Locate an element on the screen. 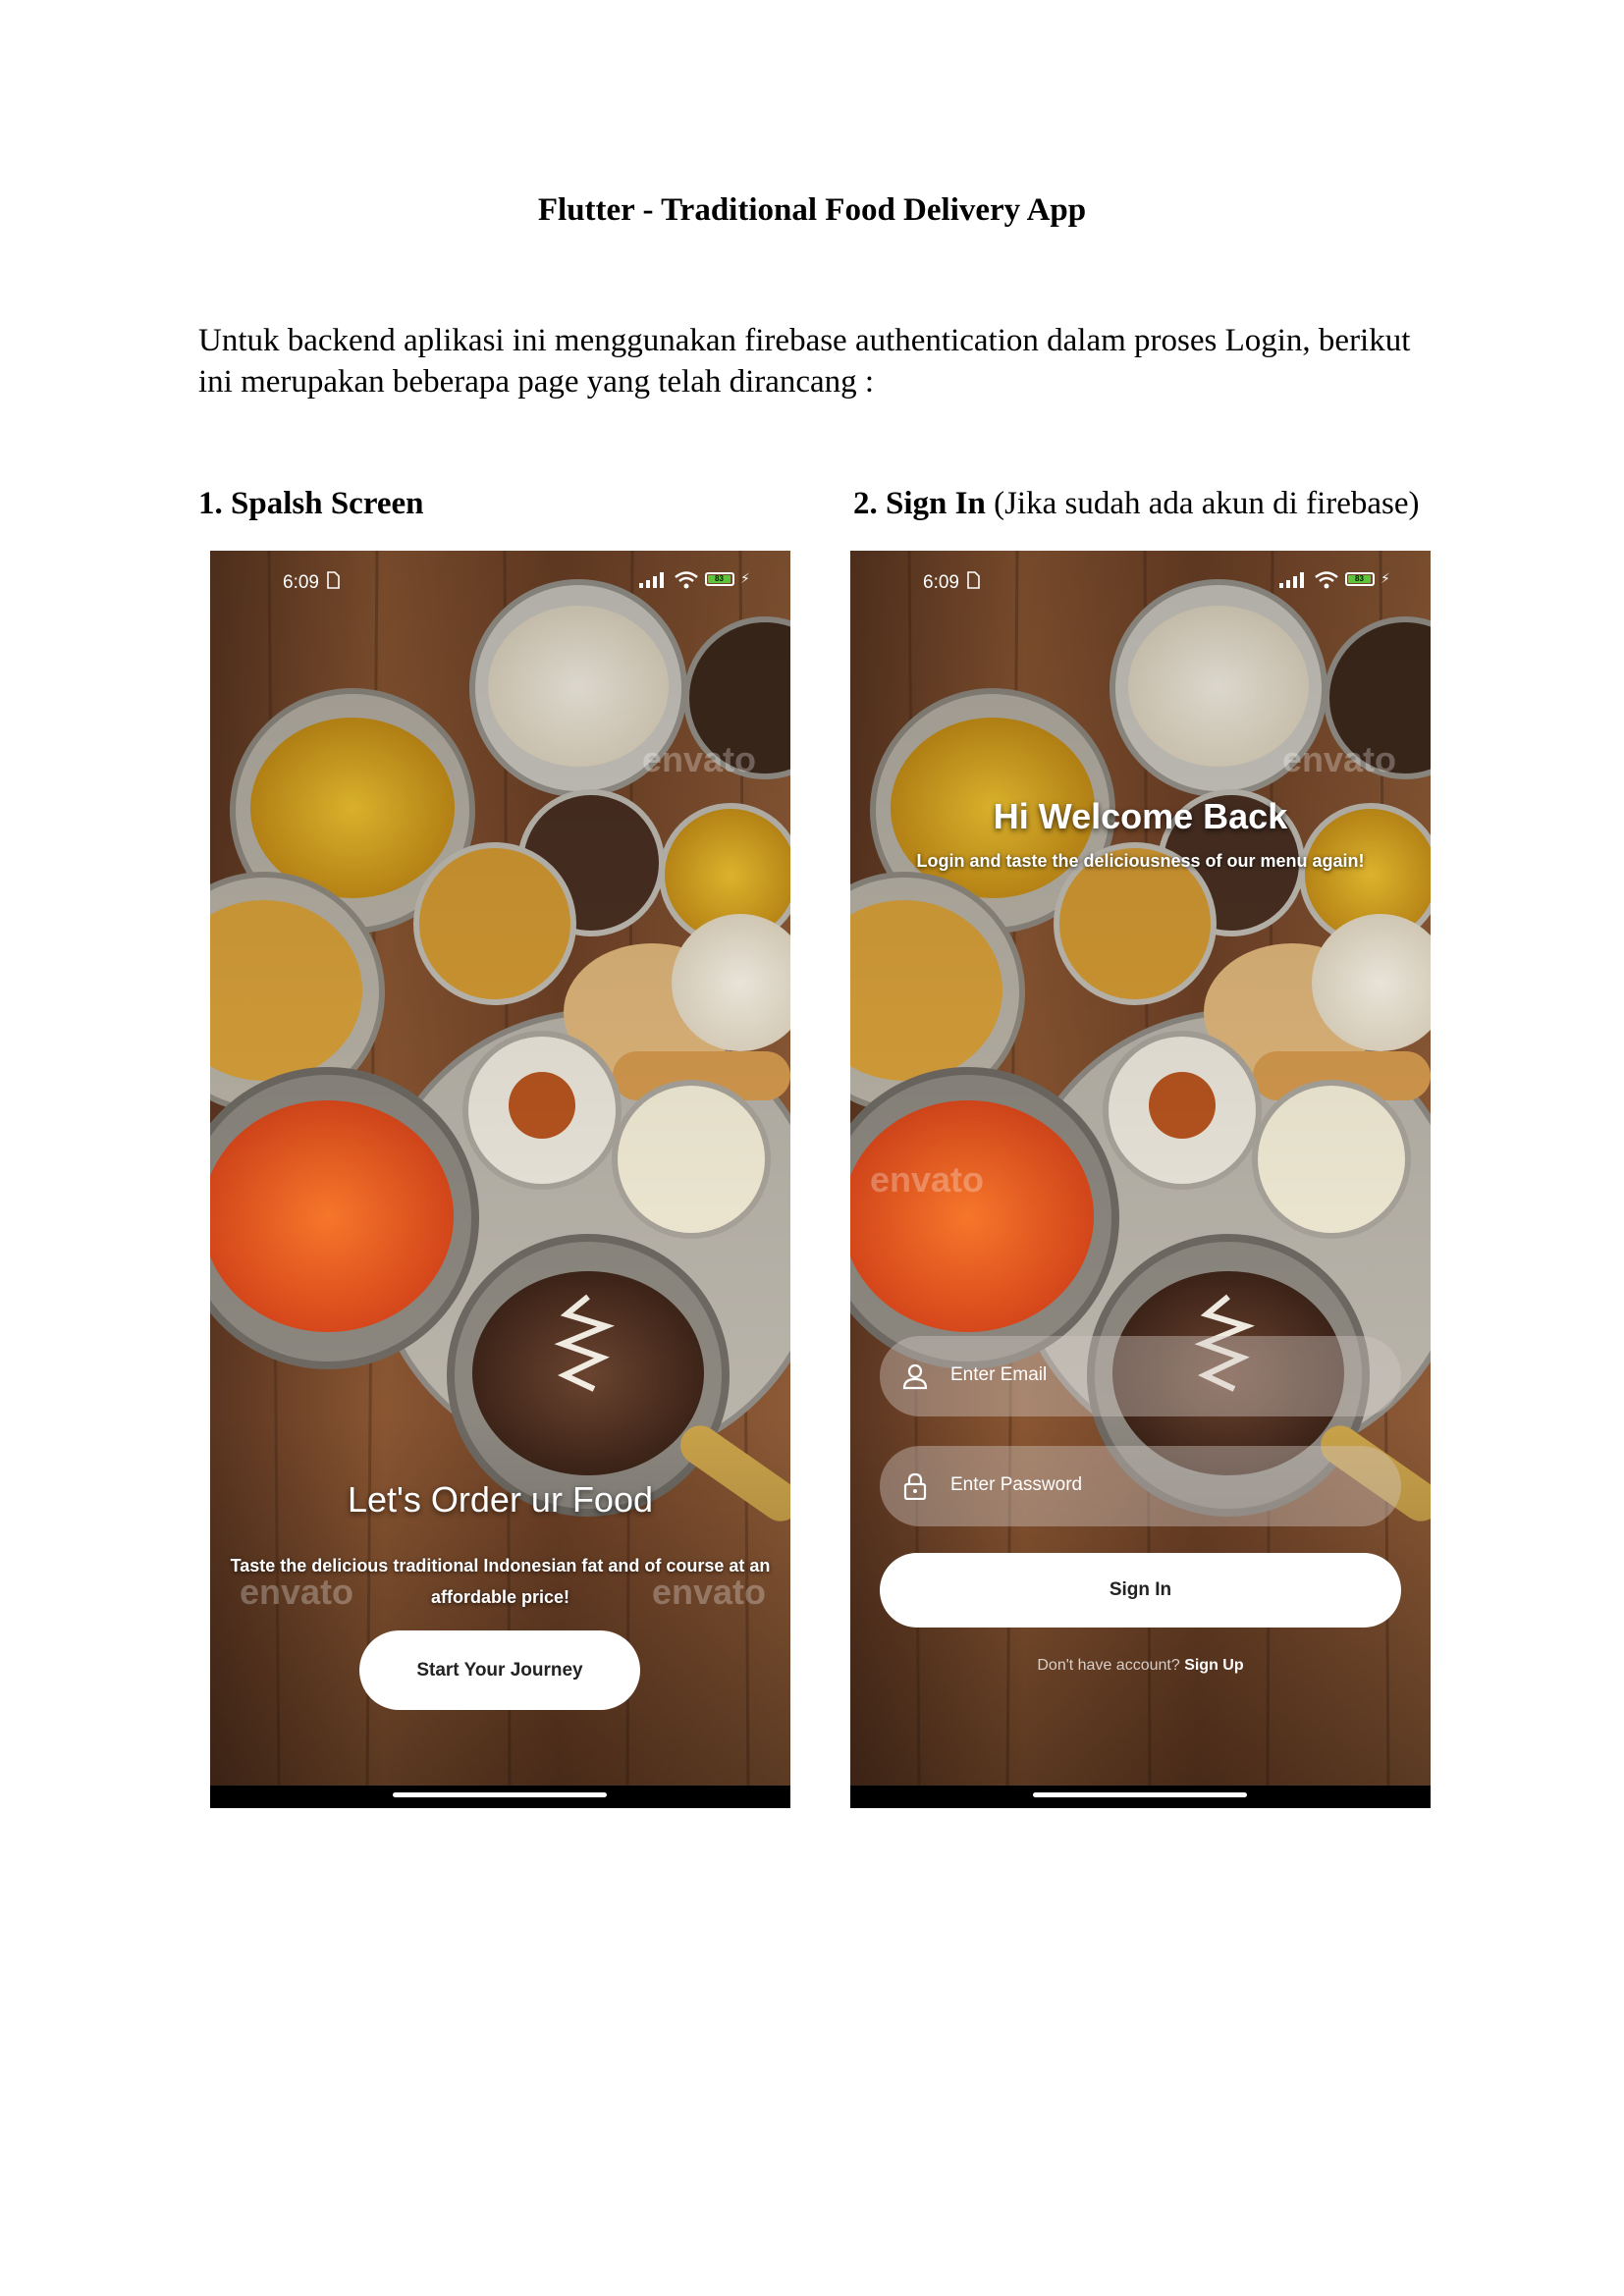 The width and height of the screenshot is (1624, 2296). password-field: Enter Password is located at coordinates (1140, 1486).